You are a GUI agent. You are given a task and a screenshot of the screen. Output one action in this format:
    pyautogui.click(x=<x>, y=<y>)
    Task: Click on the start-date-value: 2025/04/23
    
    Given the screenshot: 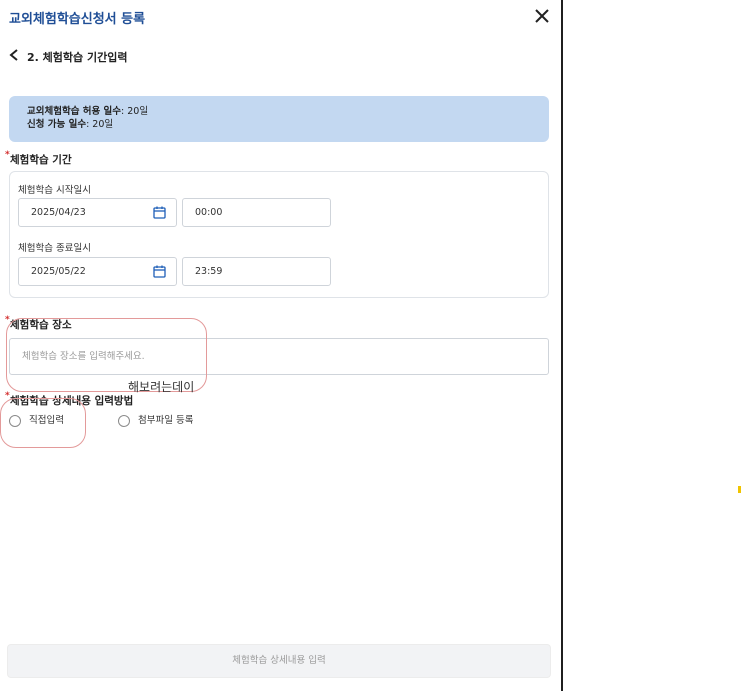 What is the action you would take?
    pyautogui.click(x=58, y=212)
    